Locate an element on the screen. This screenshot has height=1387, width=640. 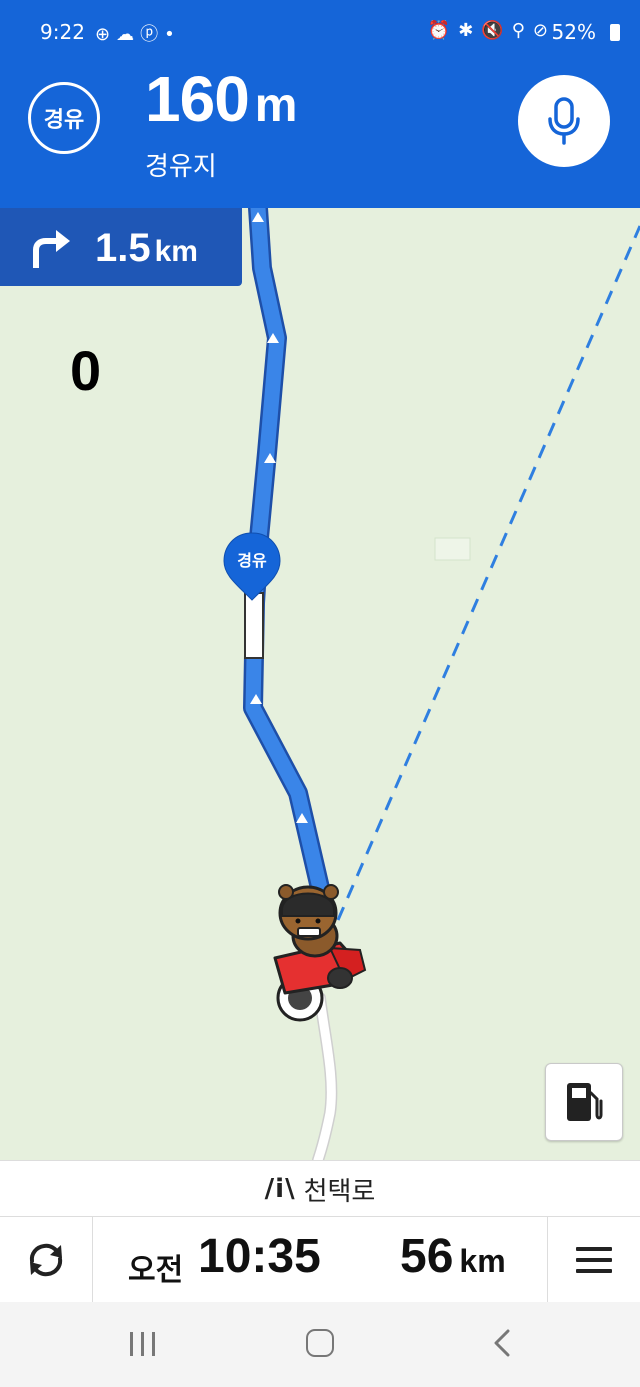
waypoint-type-label: 경유 is located at coordinates (64, 120).